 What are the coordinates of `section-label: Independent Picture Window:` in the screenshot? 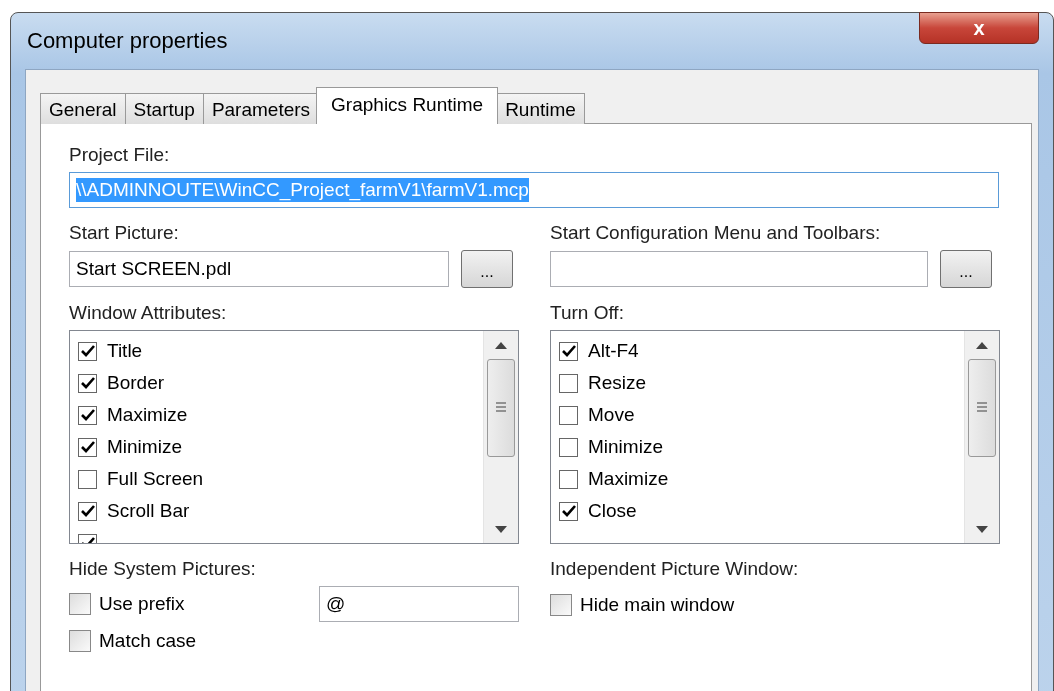 It's located at (675, 569).